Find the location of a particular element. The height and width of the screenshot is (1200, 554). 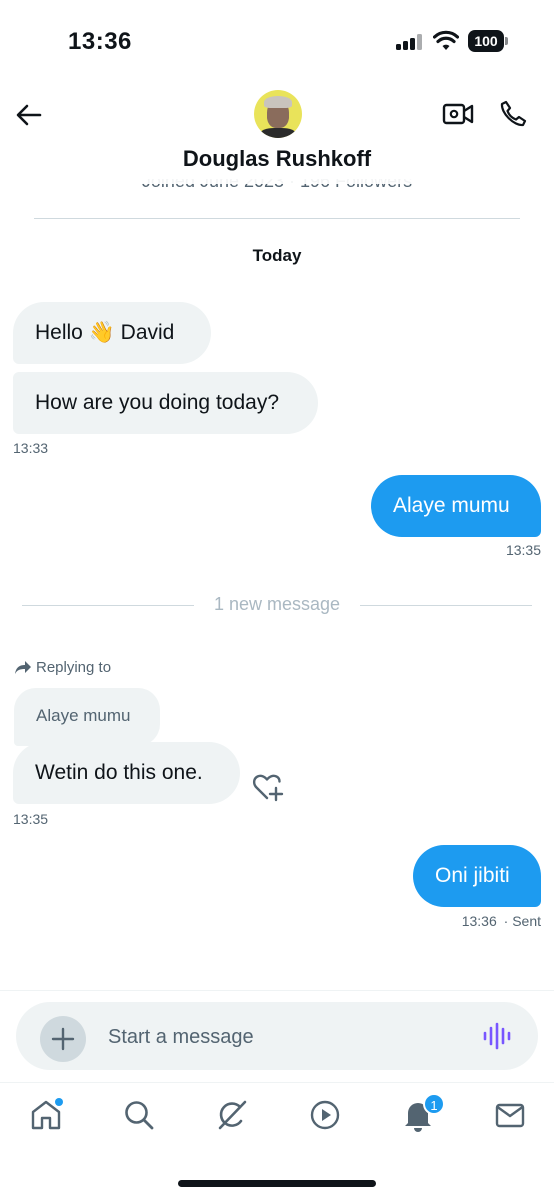

plus-icon is located at coordinates (63, 1039).